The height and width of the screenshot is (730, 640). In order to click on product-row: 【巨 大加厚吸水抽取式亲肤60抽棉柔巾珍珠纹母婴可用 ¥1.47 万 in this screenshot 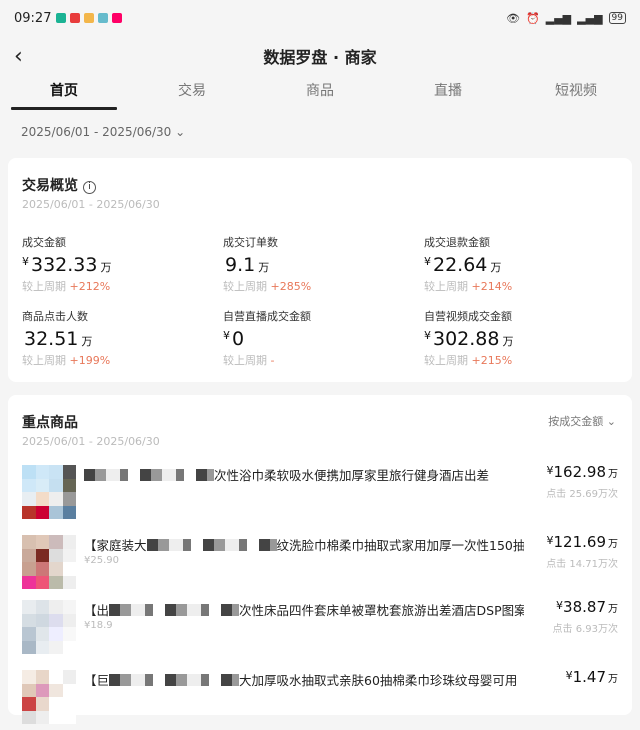, I will do `click(320, 699)`.